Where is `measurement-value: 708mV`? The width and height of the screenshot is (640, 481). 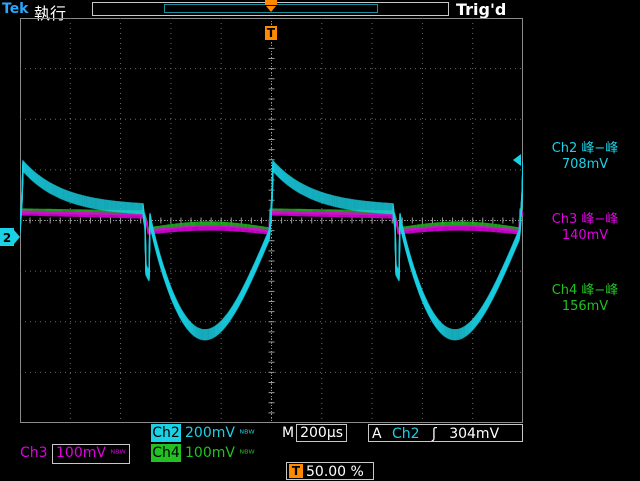 measurement-value: 708mV is located at coordinates (585, 164).